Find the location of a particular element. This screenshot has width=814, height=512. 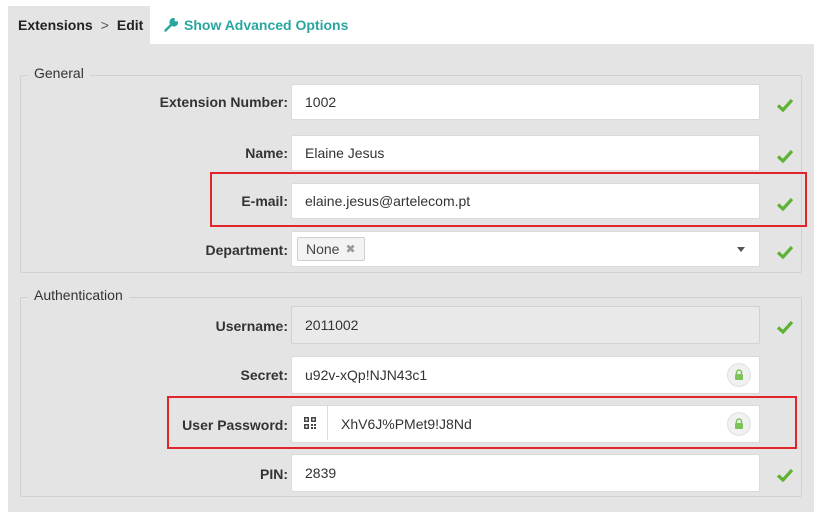

extension-number-input: 1002 is located at coordinates (525, 102).